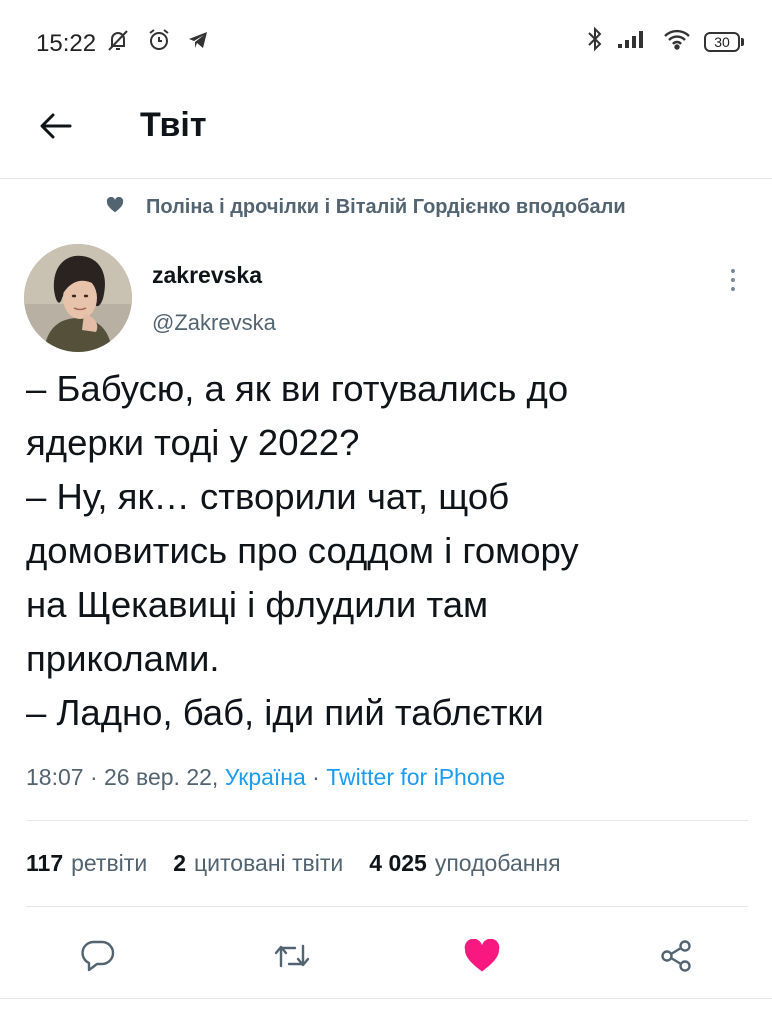 The image size is (772, 1024). What do you see at coordinates (193, 442) in the screenshot?
I see `tweet-text-line: ядерки тоді у 2022?` at bounding box center [193, 442].